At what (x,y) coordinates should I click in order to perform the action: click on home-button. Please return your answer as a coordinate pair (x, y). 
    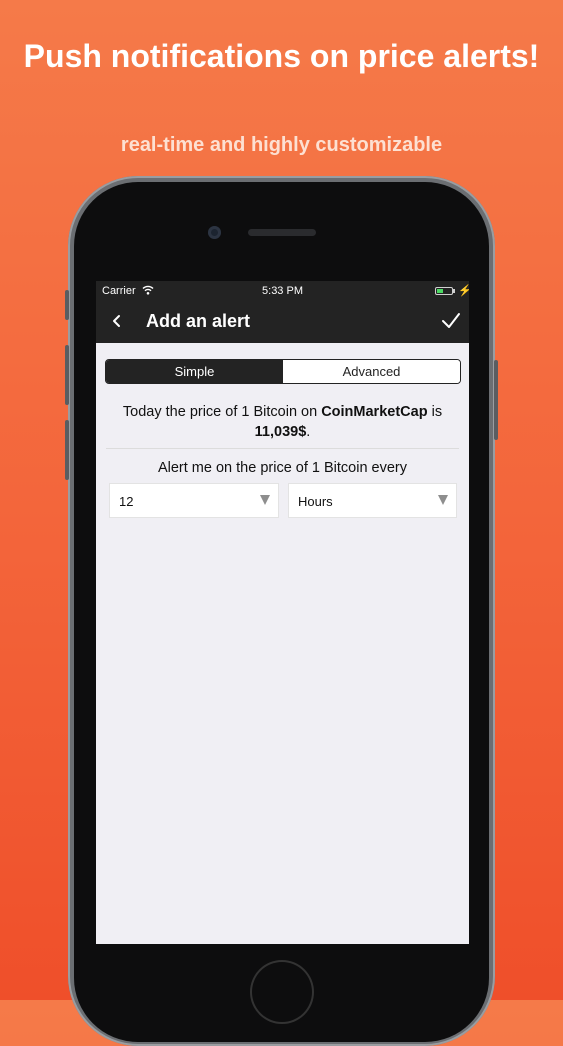
    Looking at the image, I should click on (282, 992).